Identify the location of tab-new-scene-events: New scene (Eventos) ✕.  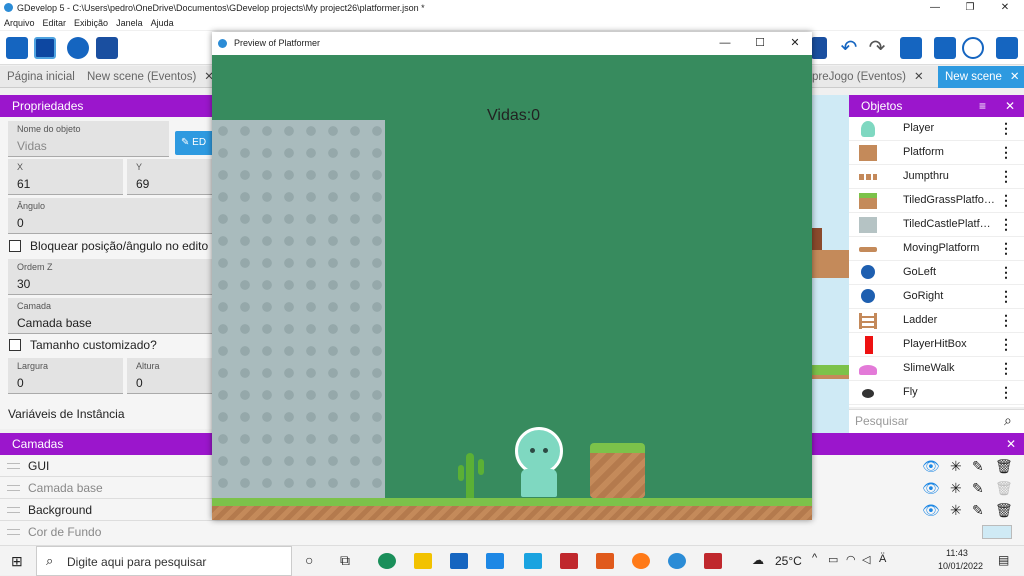
(147, 77).